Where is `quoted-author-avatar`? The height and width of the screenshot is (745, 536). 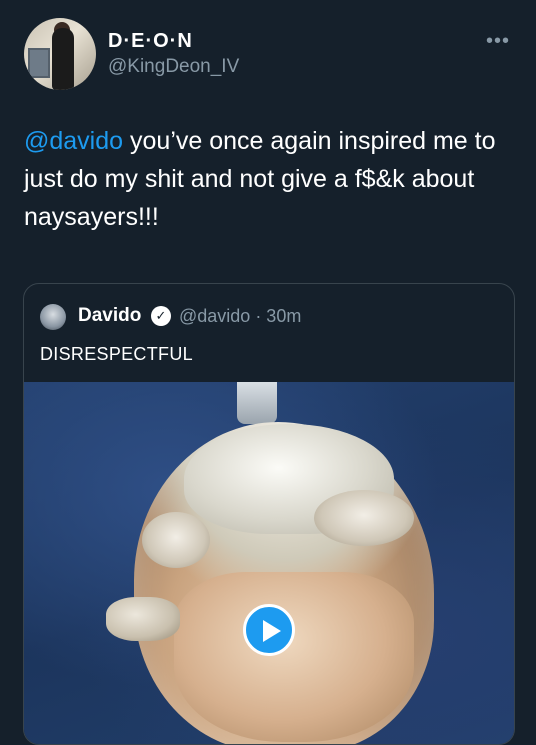
quoted-author-avatar is located at coordinates (53, 317).